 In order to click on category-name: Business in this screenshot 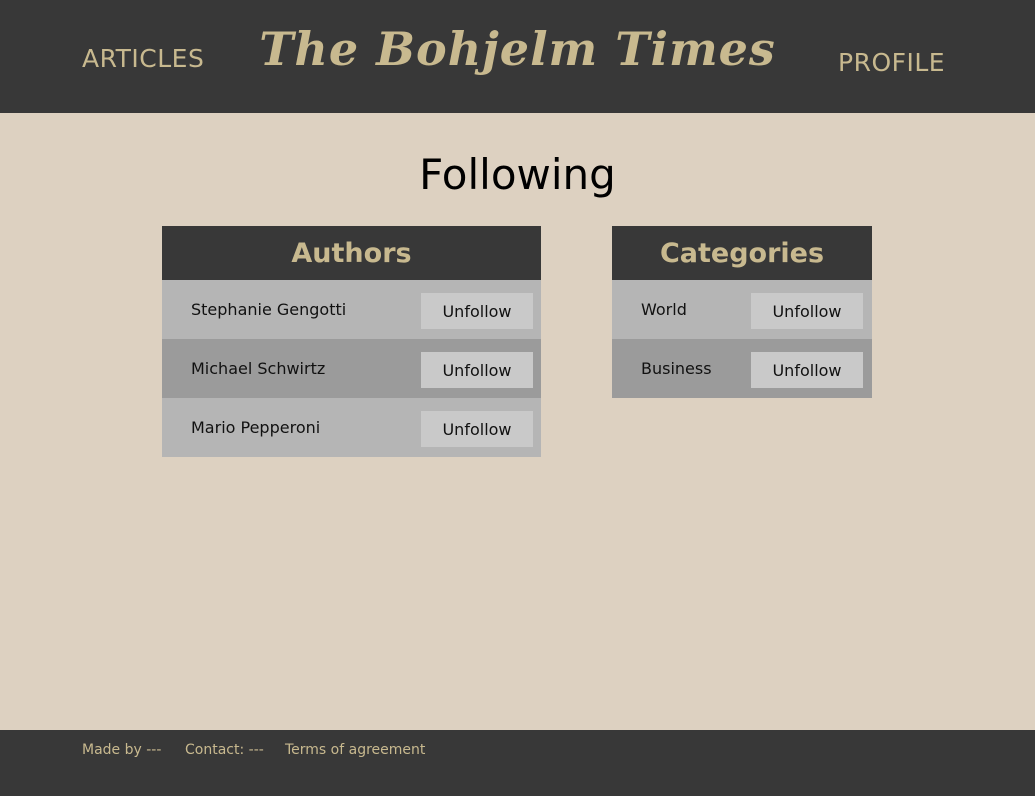, I will do `click(676, 368)`.